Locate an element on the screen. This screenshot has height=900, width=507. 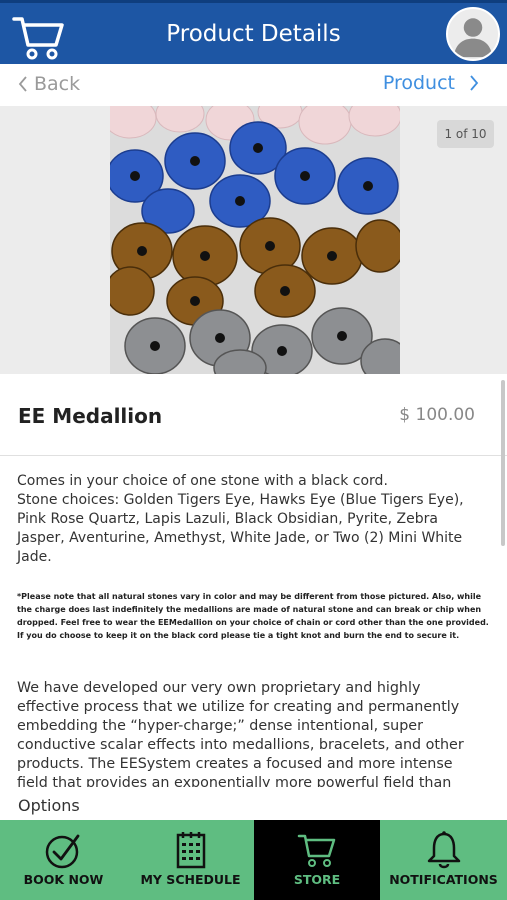
product-price: $ 100.00 is located at coordinates (437, 415).